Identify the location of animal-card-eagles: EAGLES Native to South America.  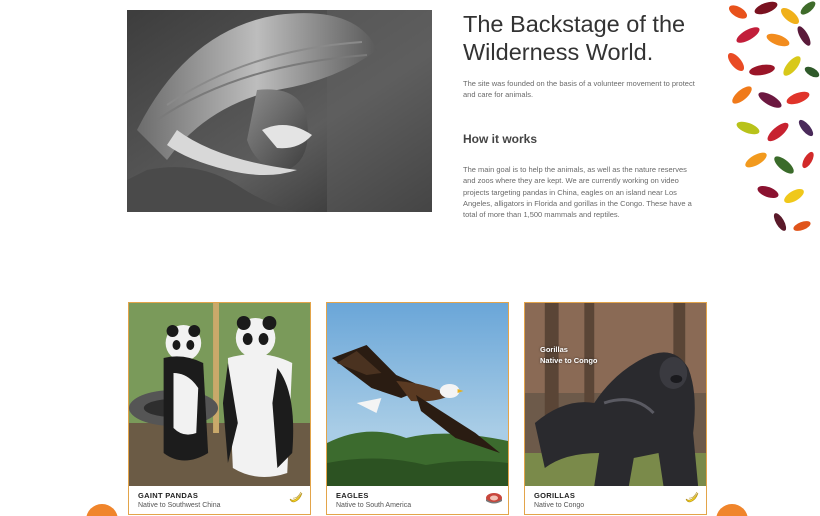
(417, 408).